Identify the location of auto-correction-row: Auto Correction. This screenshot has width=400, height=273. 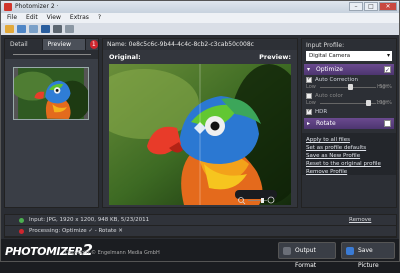
(349, 79).